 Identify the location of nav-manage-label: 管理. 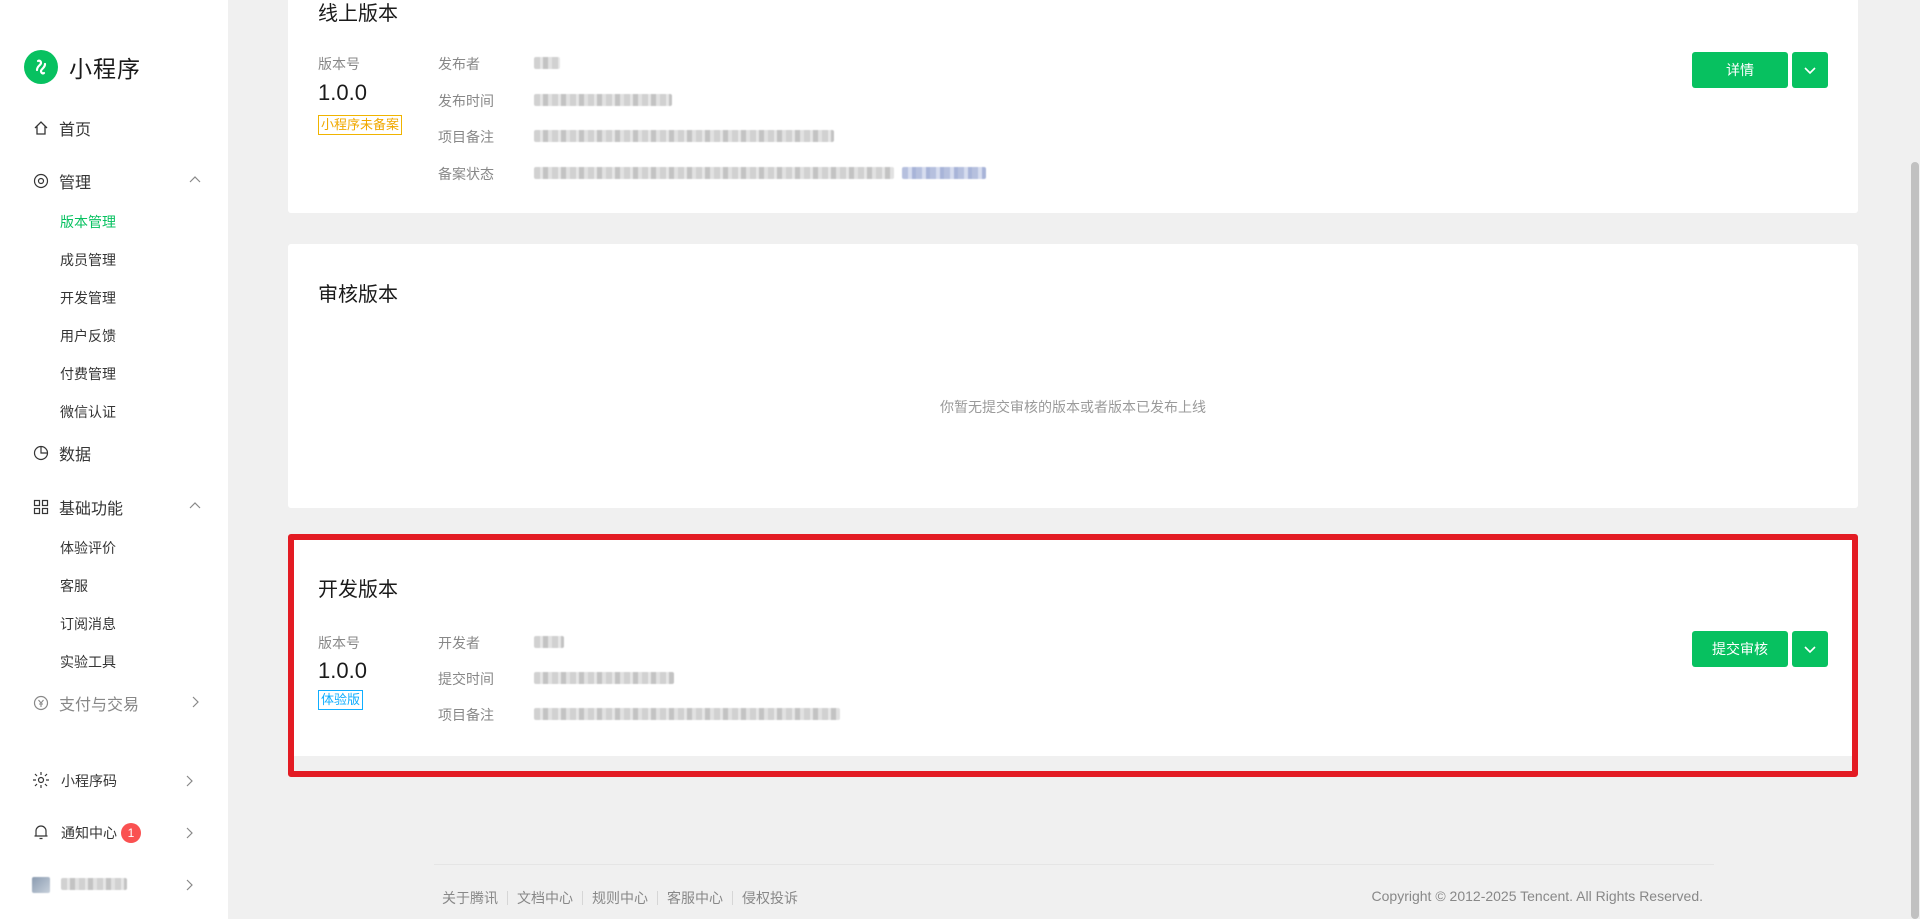
(75, 183).